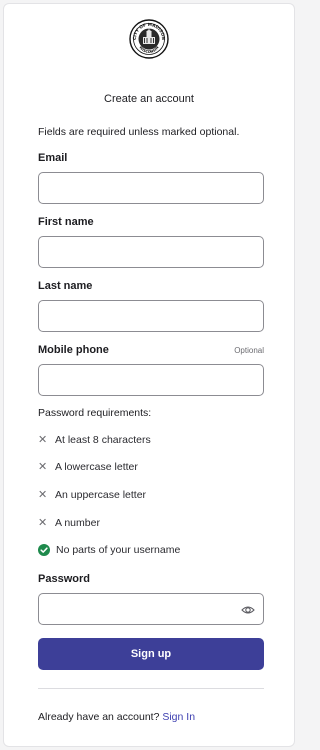 The height and width of the screenshot is (750, 320). I want to click on last-name-label: Last name, so click(65, 286).